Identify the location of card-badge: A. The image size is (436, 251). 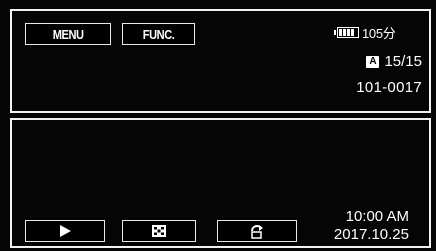
(373, 61).